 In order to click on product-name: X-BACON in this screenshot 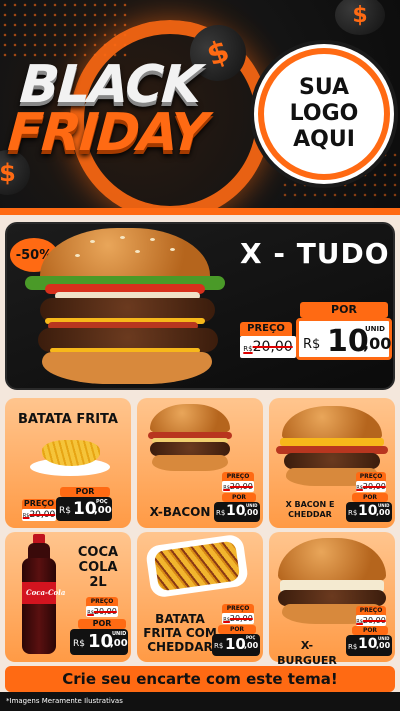, I will do `click(180, 512)`.